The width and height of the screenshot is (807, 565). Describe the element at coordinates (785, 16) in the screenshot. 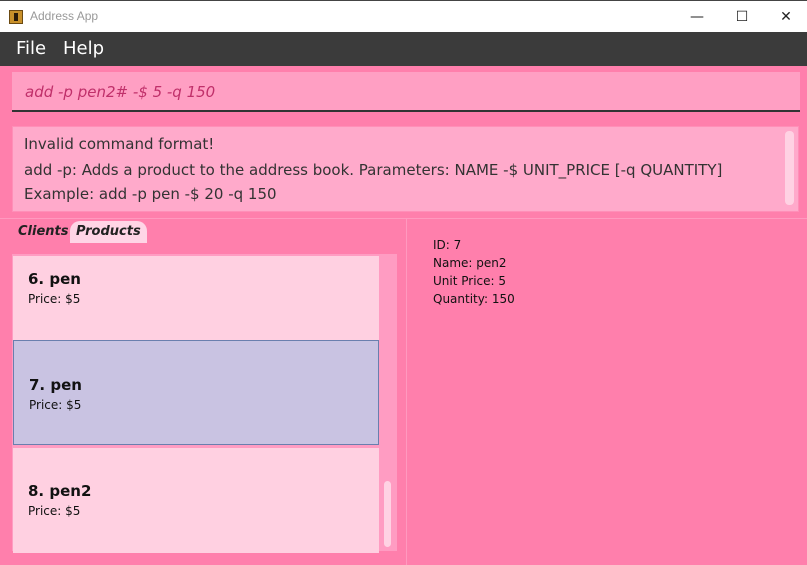

I see `close-button: ✕` at that location.